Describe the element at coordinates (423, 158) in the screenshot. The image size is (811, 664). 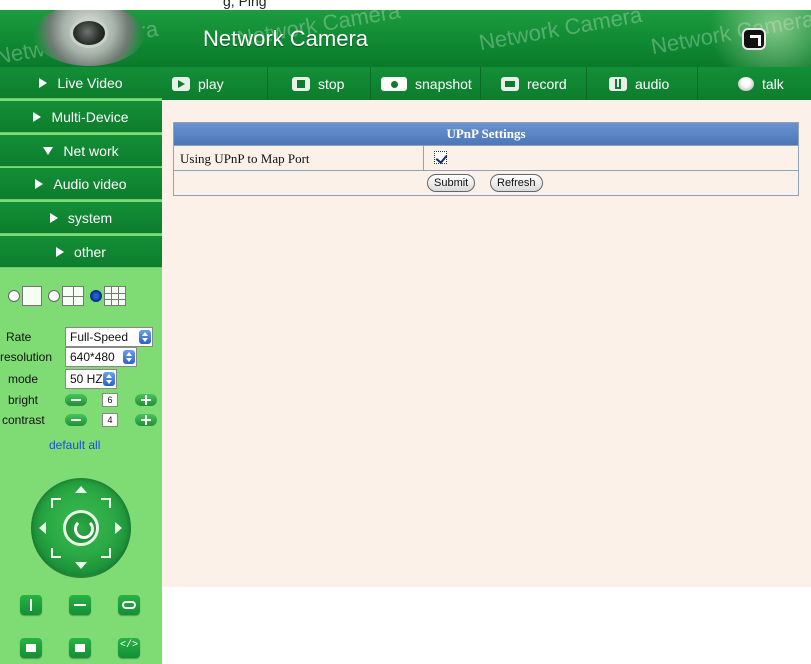
I see `cell-divider` at that location.